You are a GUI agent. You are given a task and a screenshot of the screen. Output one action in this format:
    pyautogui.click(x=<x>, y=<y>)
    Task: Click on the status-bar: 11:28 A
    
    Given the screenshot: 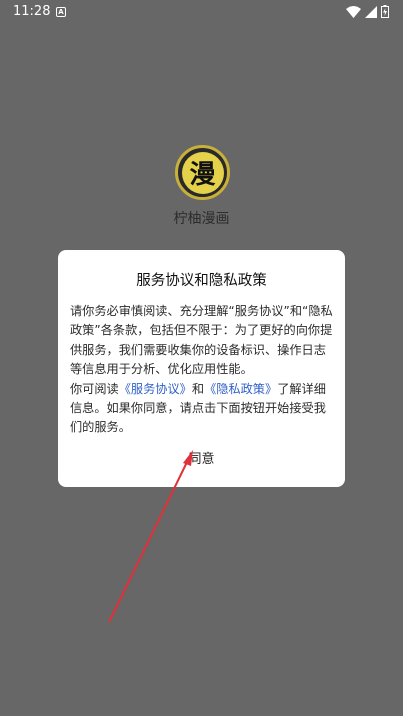 What is the action you would take?
    pyautogui.click(x=201, y=12)
    